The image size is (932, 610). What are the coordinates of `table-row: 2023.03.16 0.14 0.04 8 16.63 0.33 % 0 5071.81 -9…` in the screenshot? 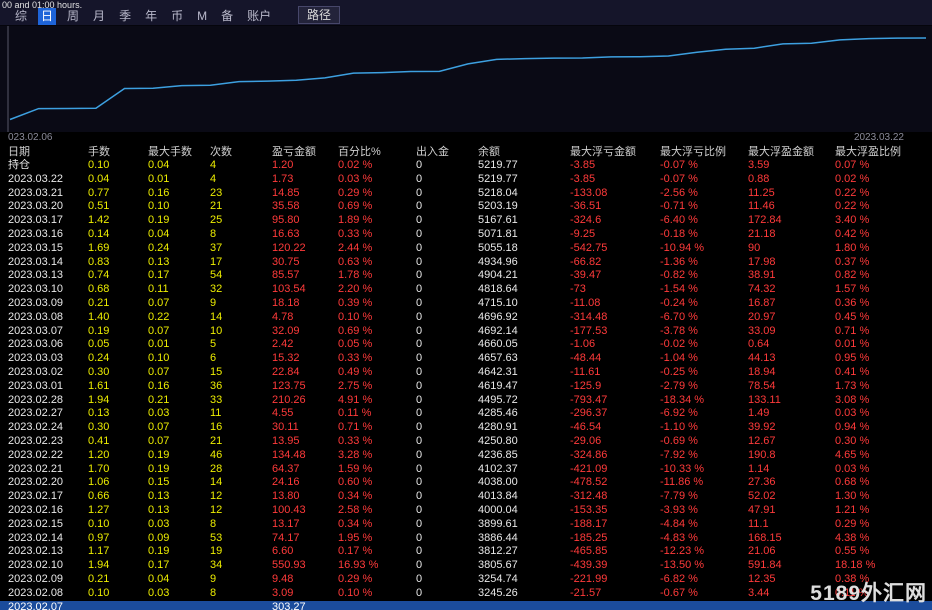 It's located at (466, 235).